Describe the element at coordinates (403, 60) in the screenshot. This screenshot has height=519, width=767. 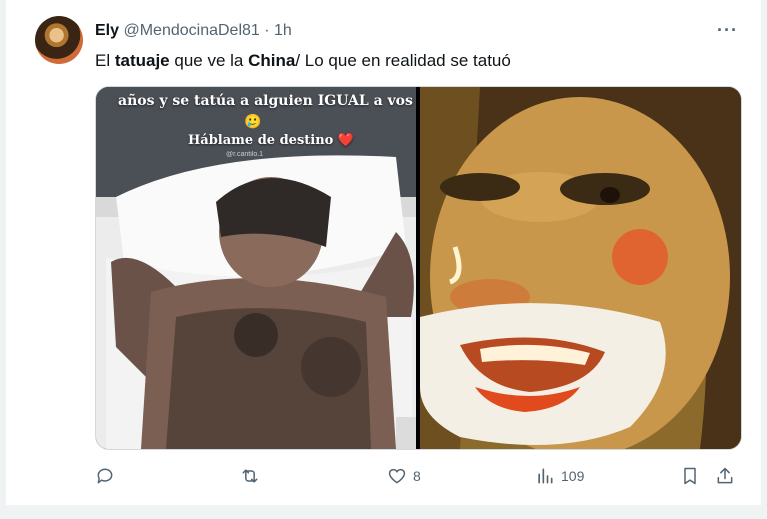
I see `tweet-text-part: / Lo que en realidad se tatuó` at that location.